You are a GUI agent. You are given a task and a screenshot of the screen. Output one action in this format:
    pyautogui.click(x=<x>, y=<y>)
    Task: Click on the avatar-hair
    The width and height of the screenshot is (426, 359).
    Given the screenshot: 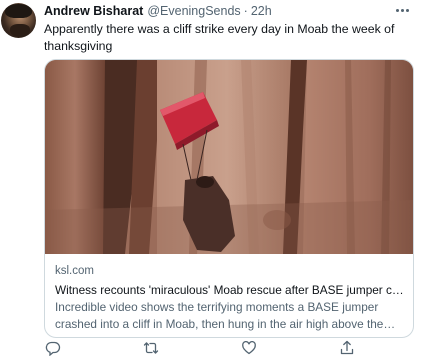 What is the action you would take?
    pyautogui.click(x=18, y=11)
    